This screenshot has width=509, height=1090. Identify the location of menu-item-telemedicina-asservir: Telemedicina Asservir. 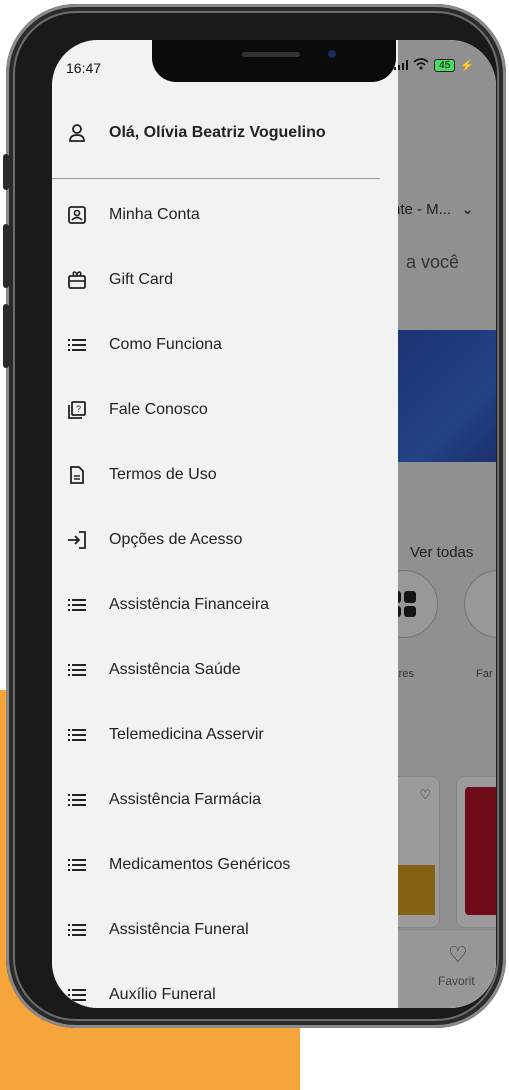
(165, 735).